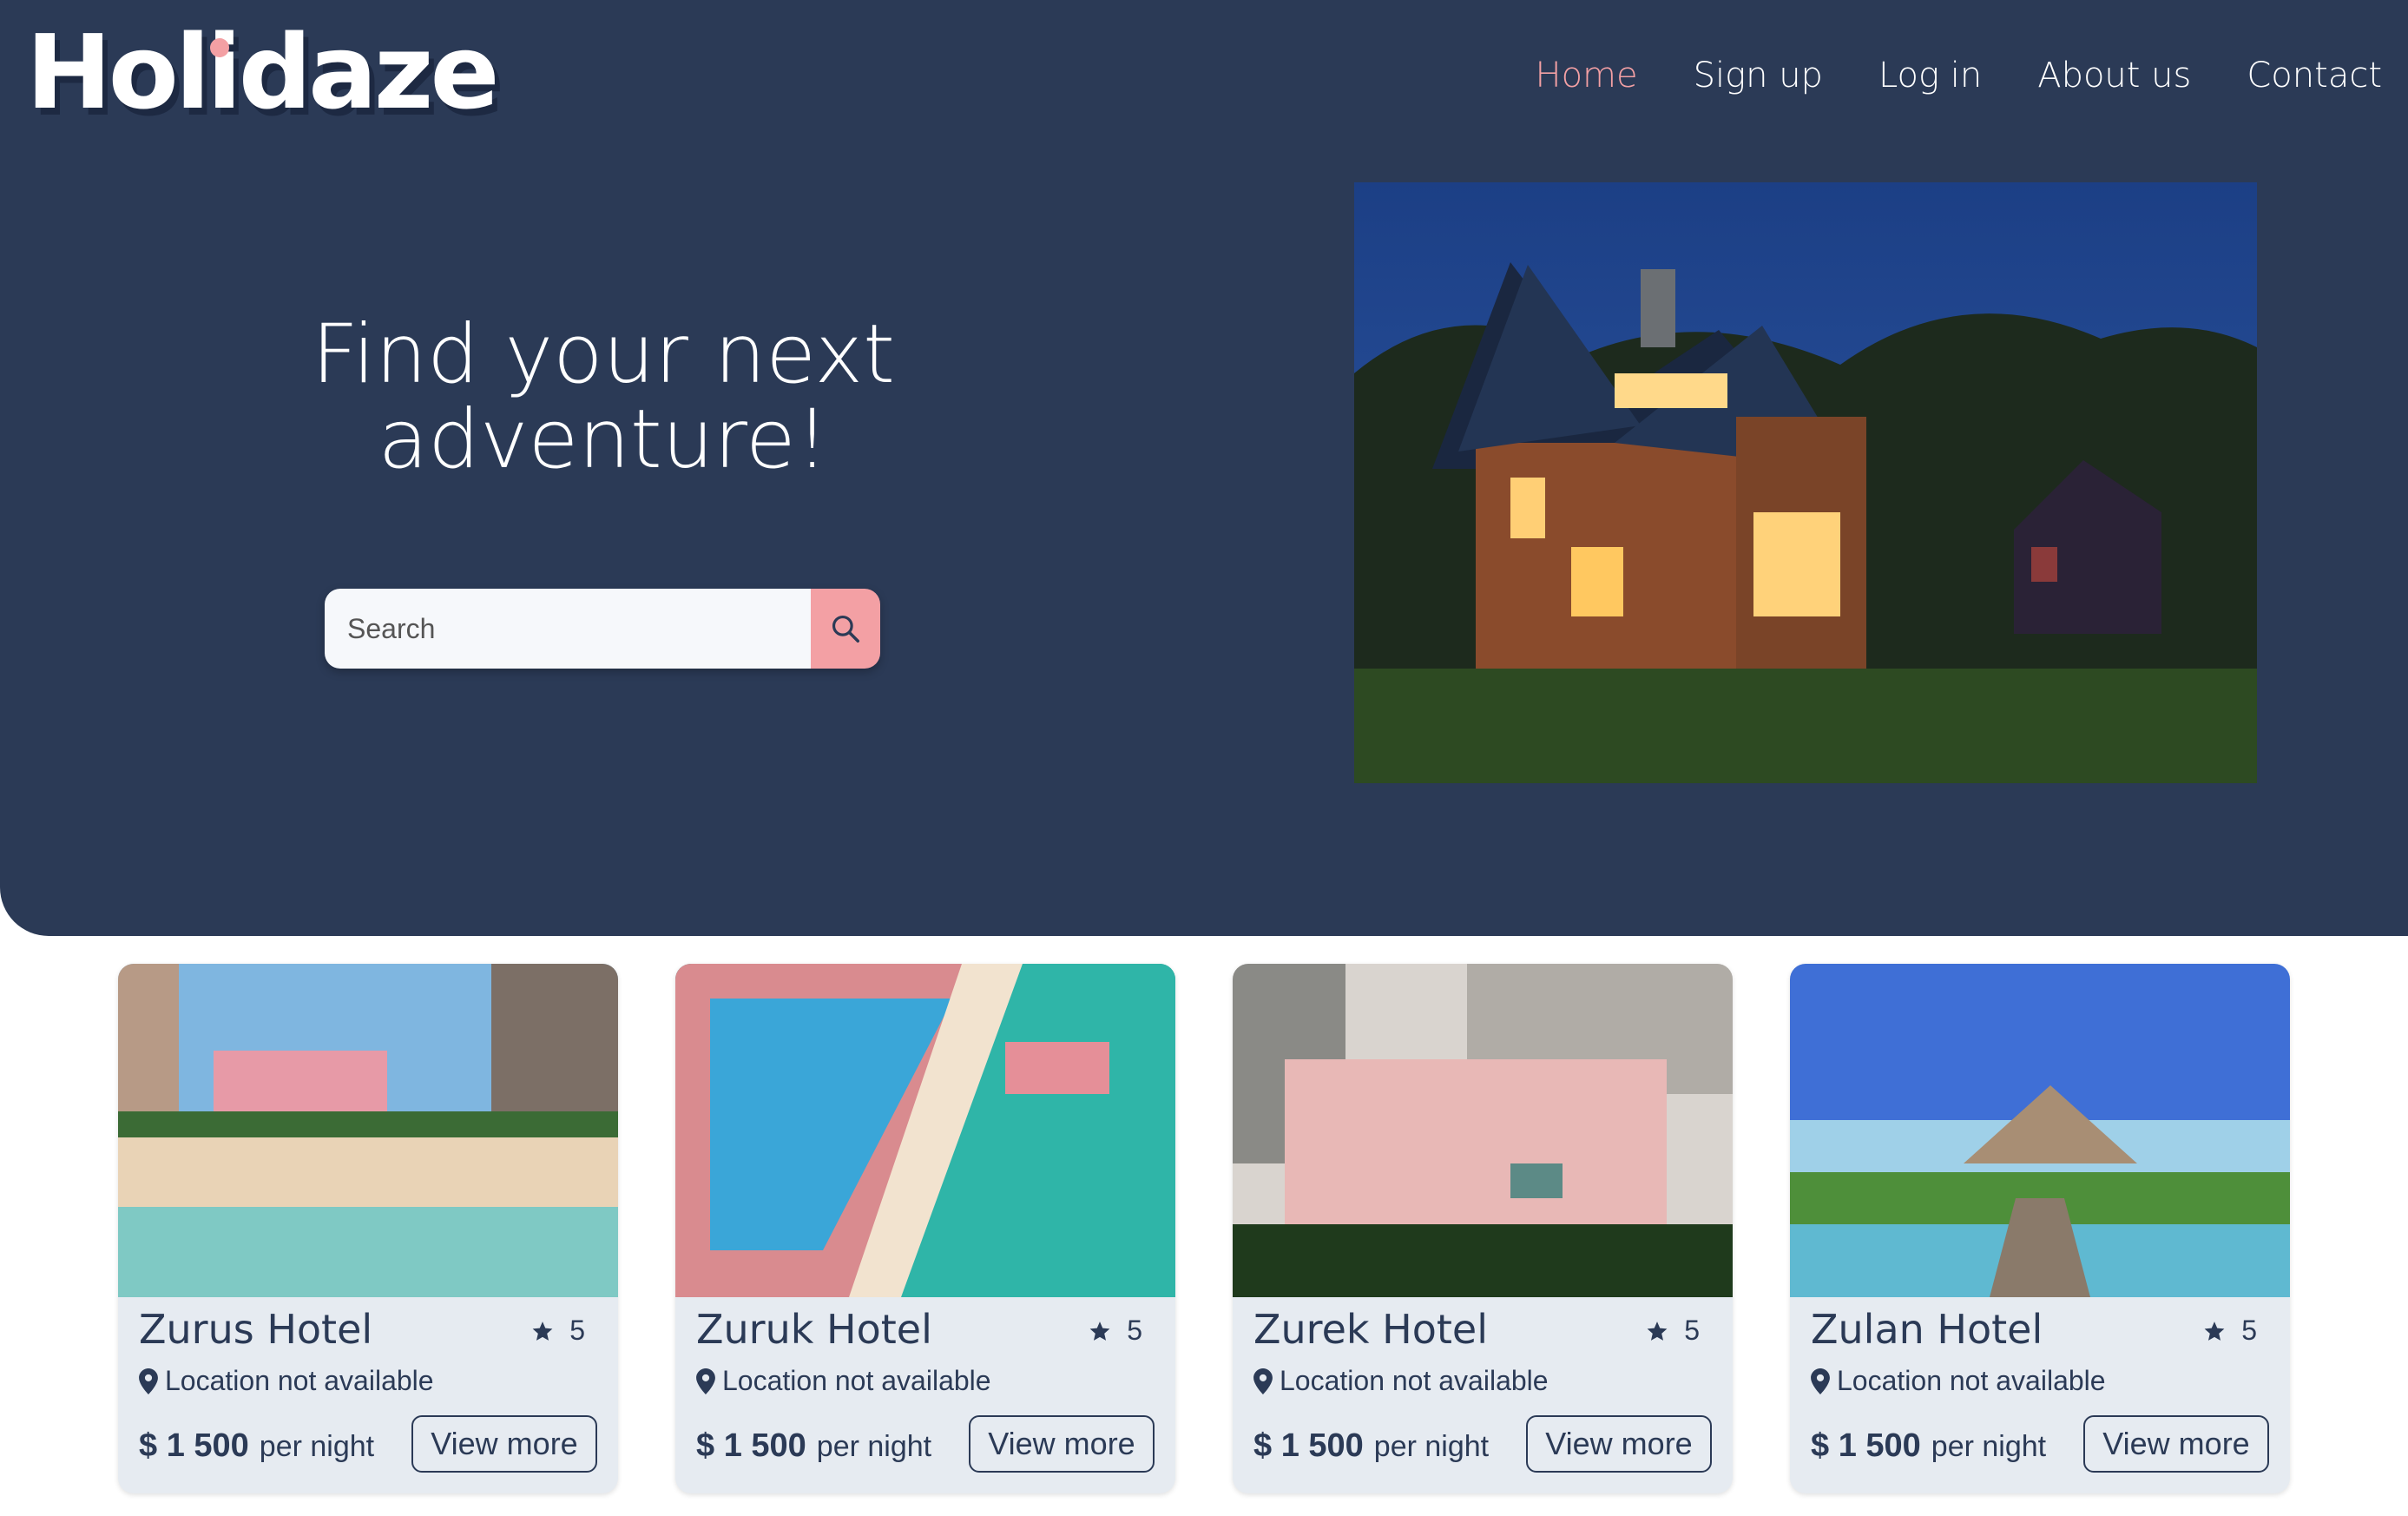 The height and width of the screenshot is (1516, 2408). I want to click on main-nav: Home Sign up Log in About us Contact, so click(1959, 76).